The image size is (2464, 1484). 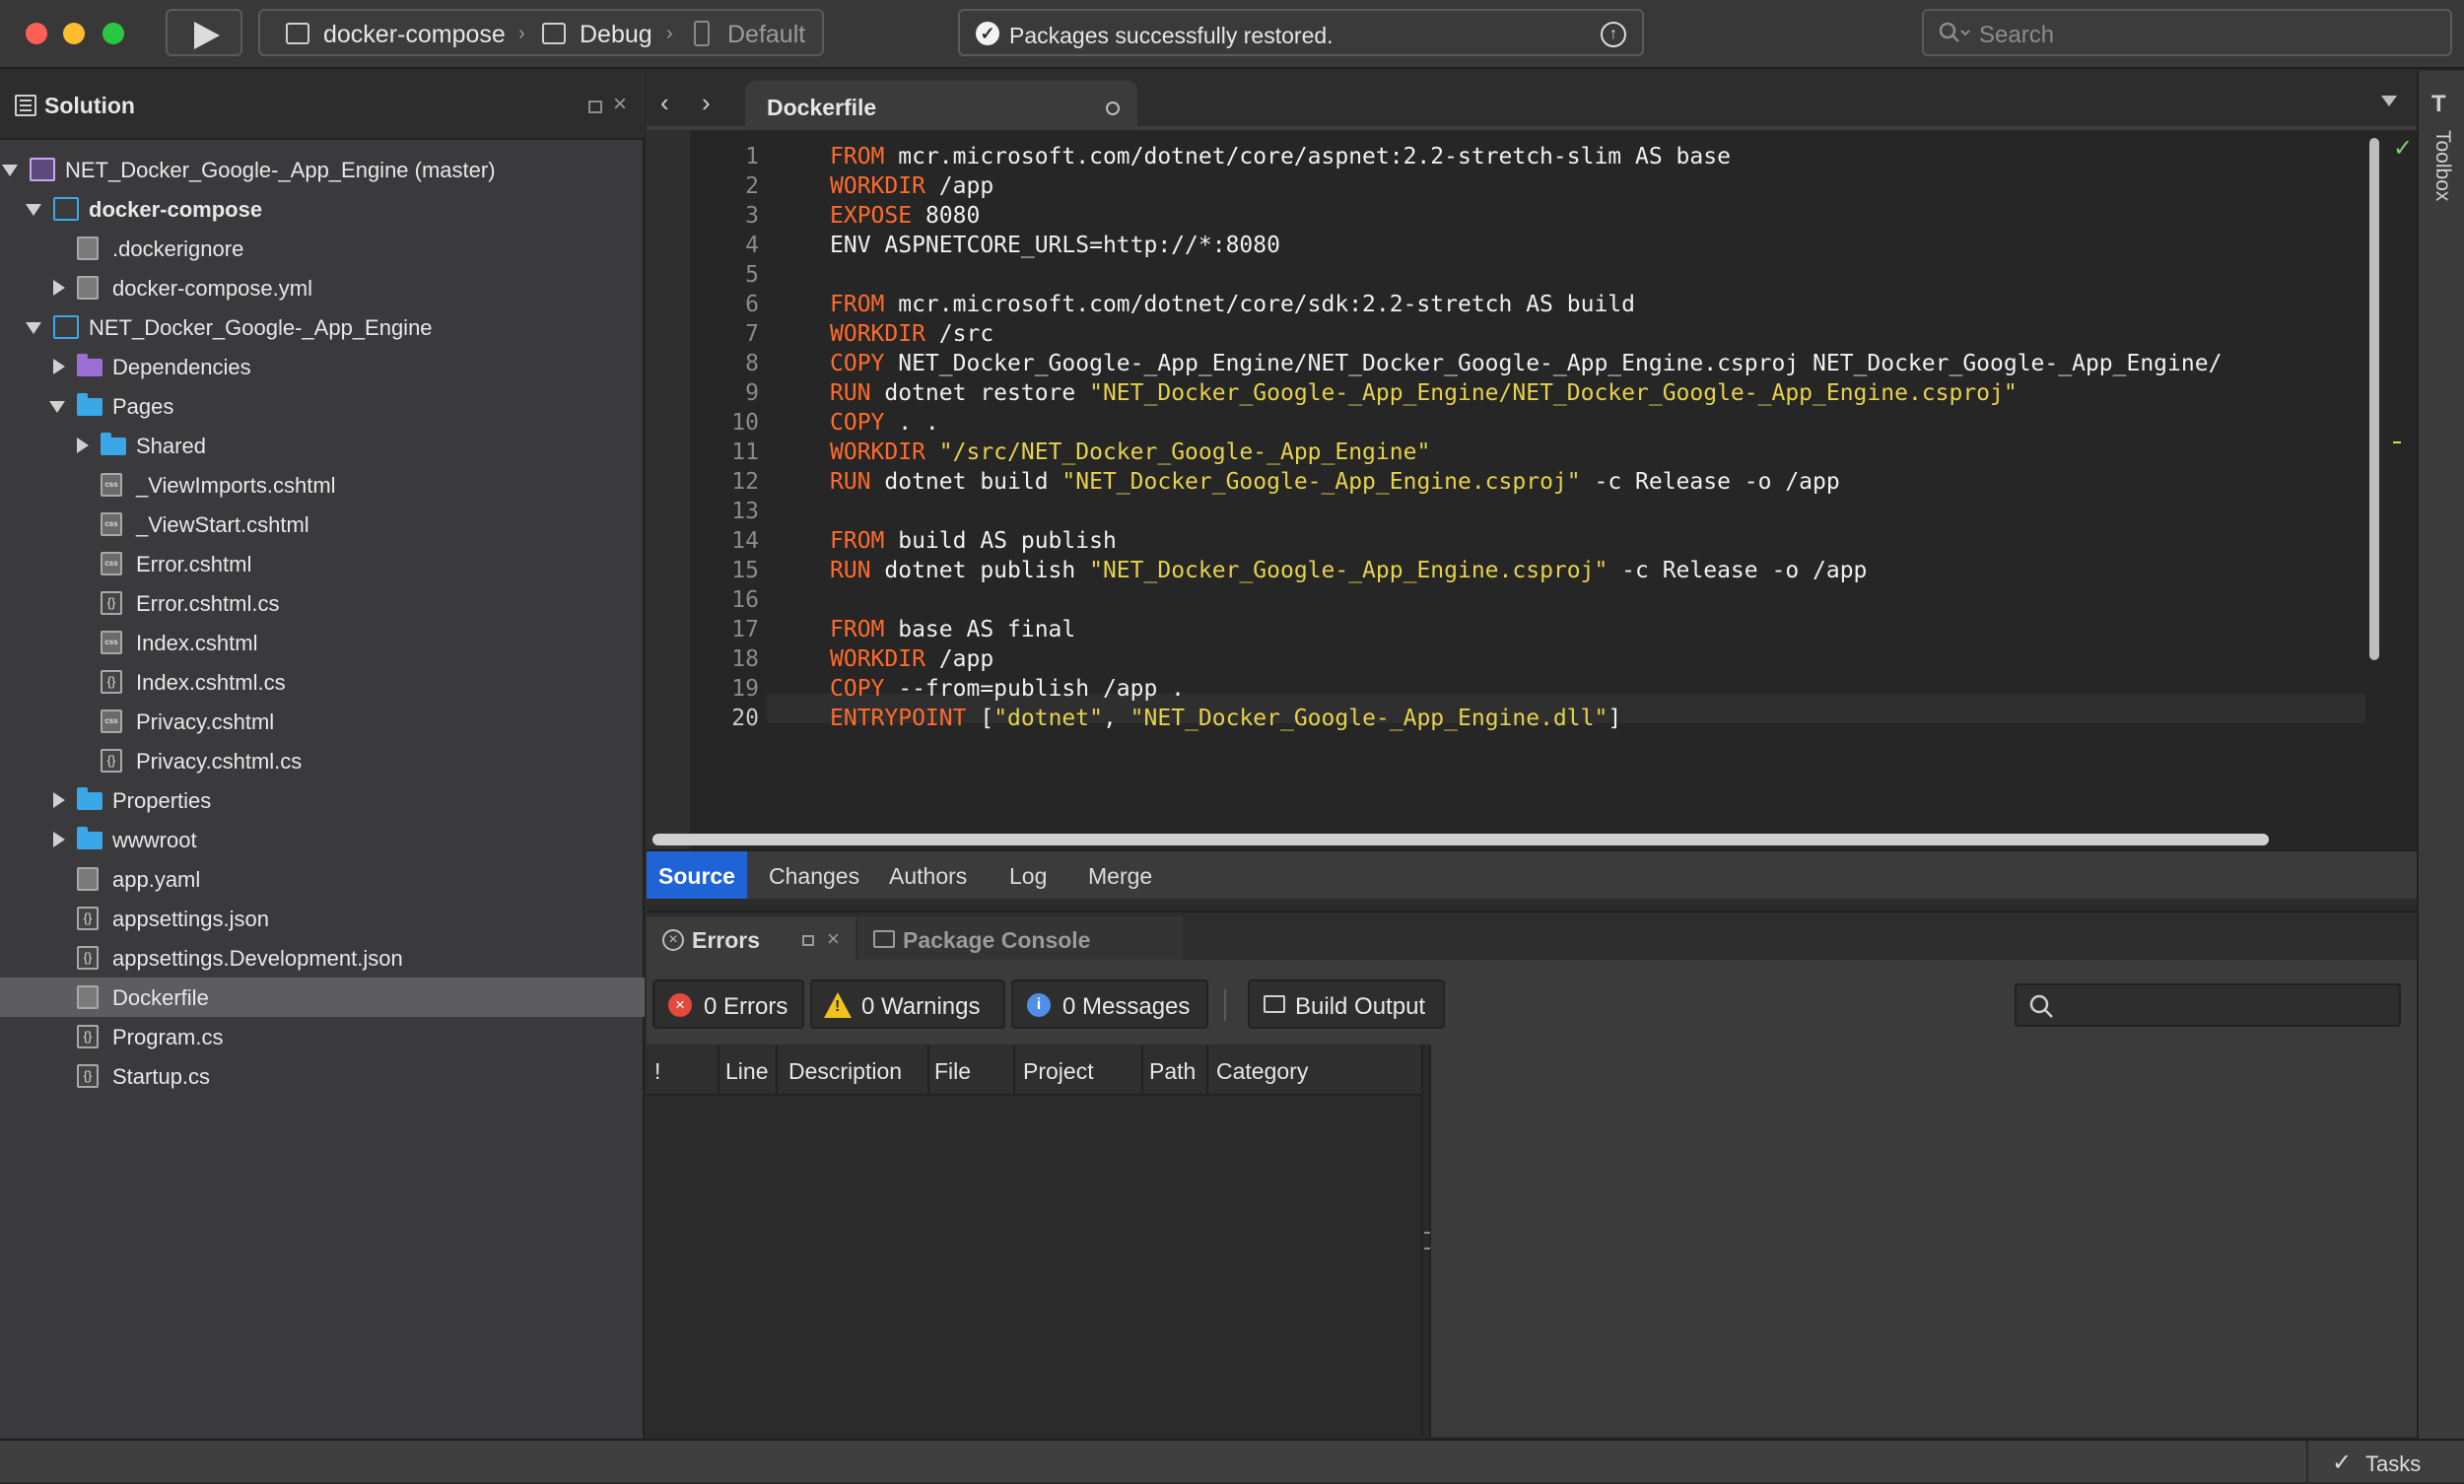 I want to click on run-button, so click(x=204, y=32).